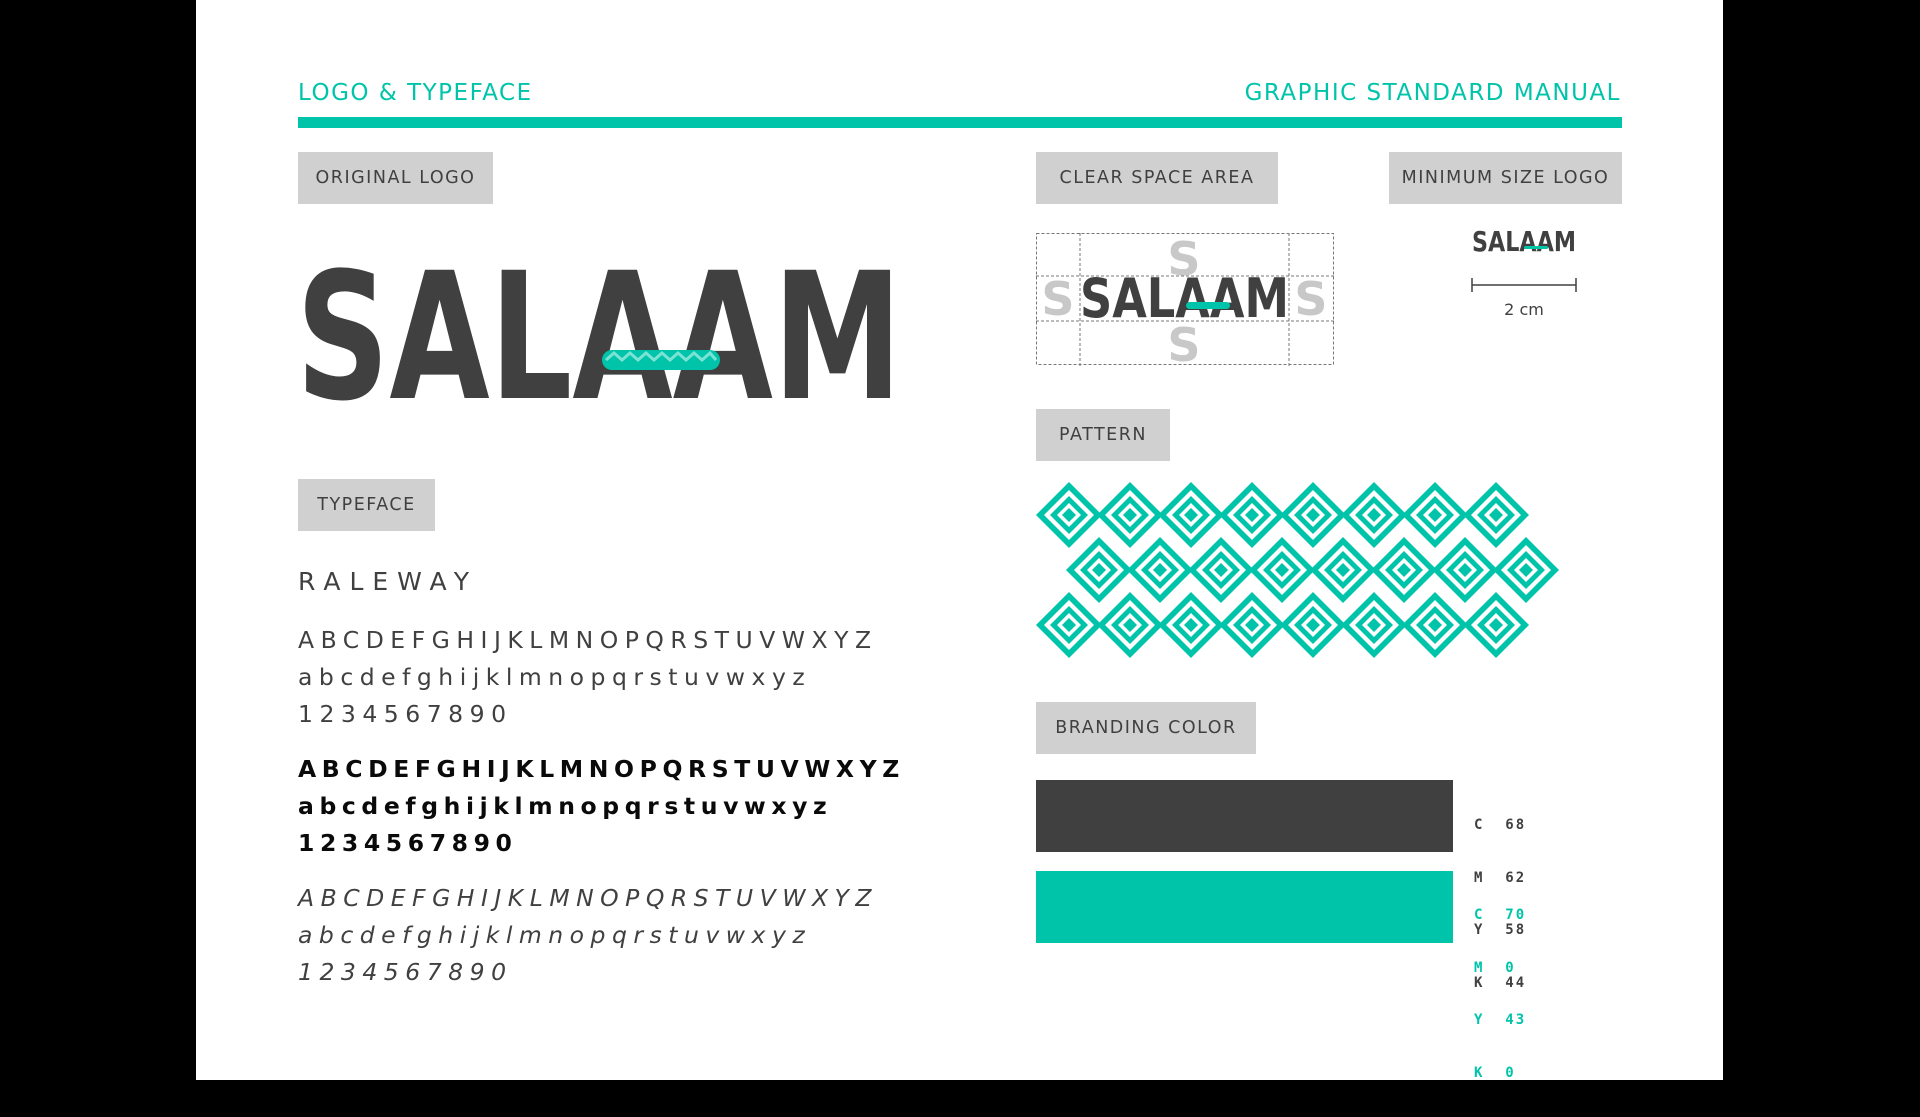 This screenshot has height=1117, width=1920. I want to click on original-logo-label: ORIGINAL LOGO, so click(395, 178).